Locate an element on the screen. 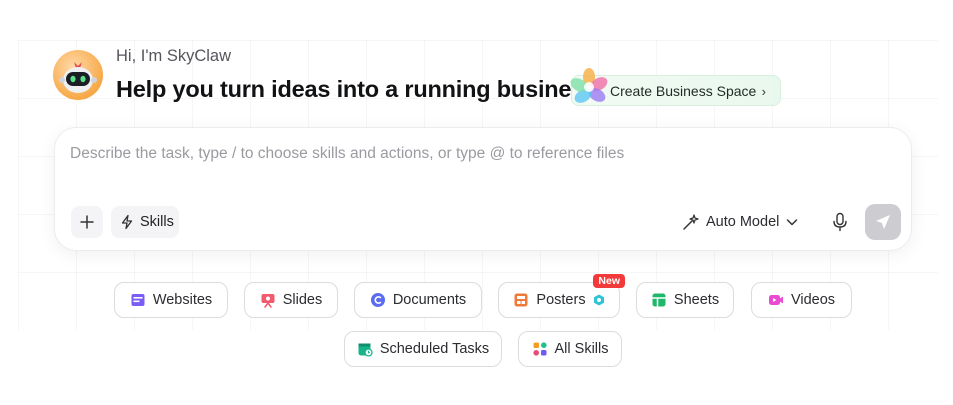 This screenshot has width=953, height=405. send-button is located at coordinates (883, 222).